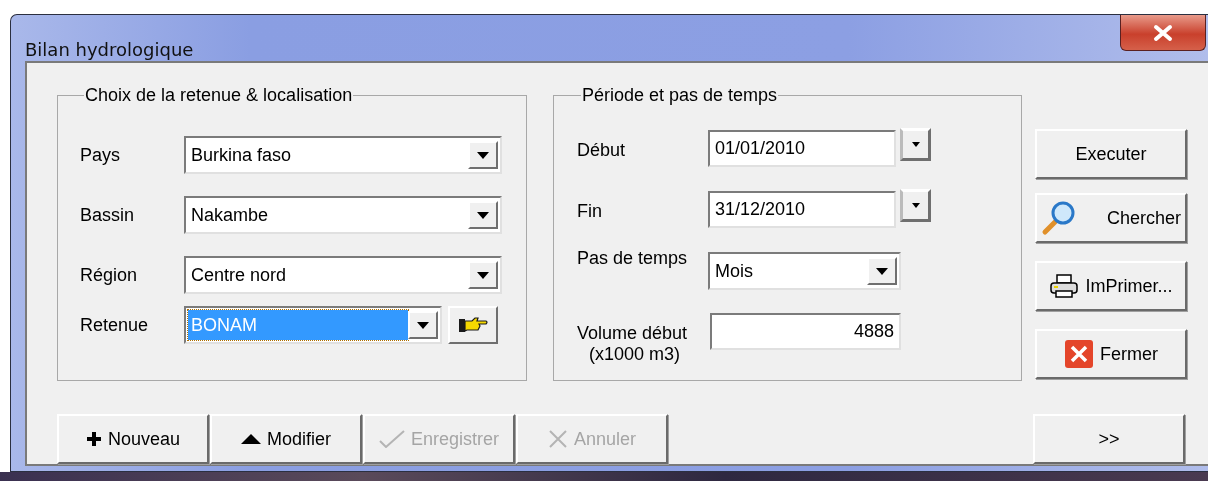  Describe the element at coordinates (219, 95) in the screenshot. I see `group-title: Choix de la retenue & localisation` at that location.